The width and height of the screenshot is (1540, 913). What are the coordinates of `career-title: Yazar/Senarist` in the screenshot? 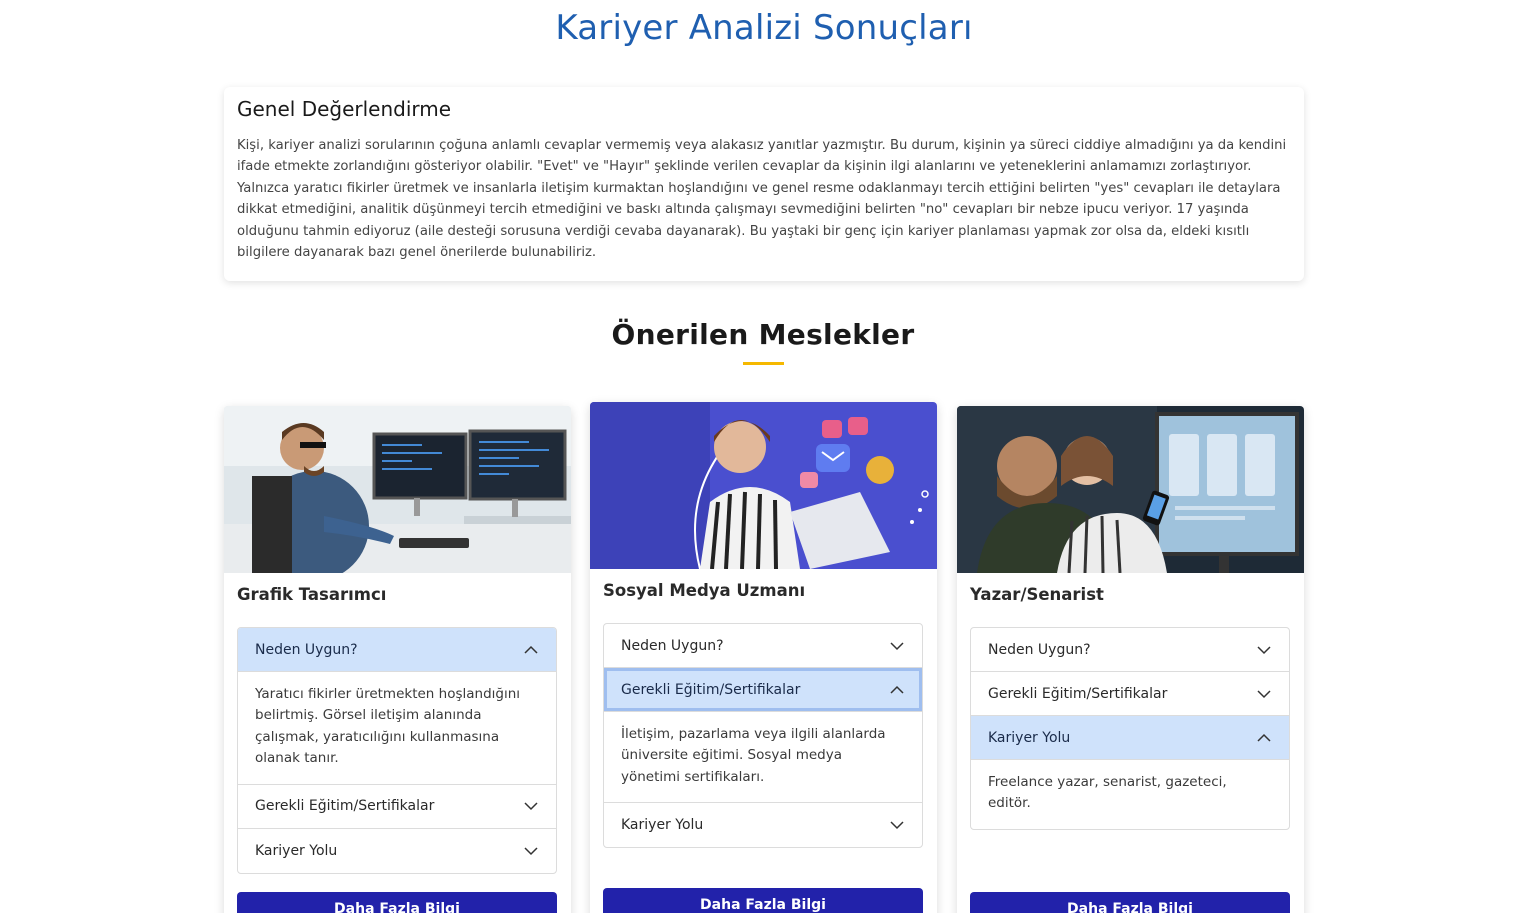 It's located at (1037, 594).